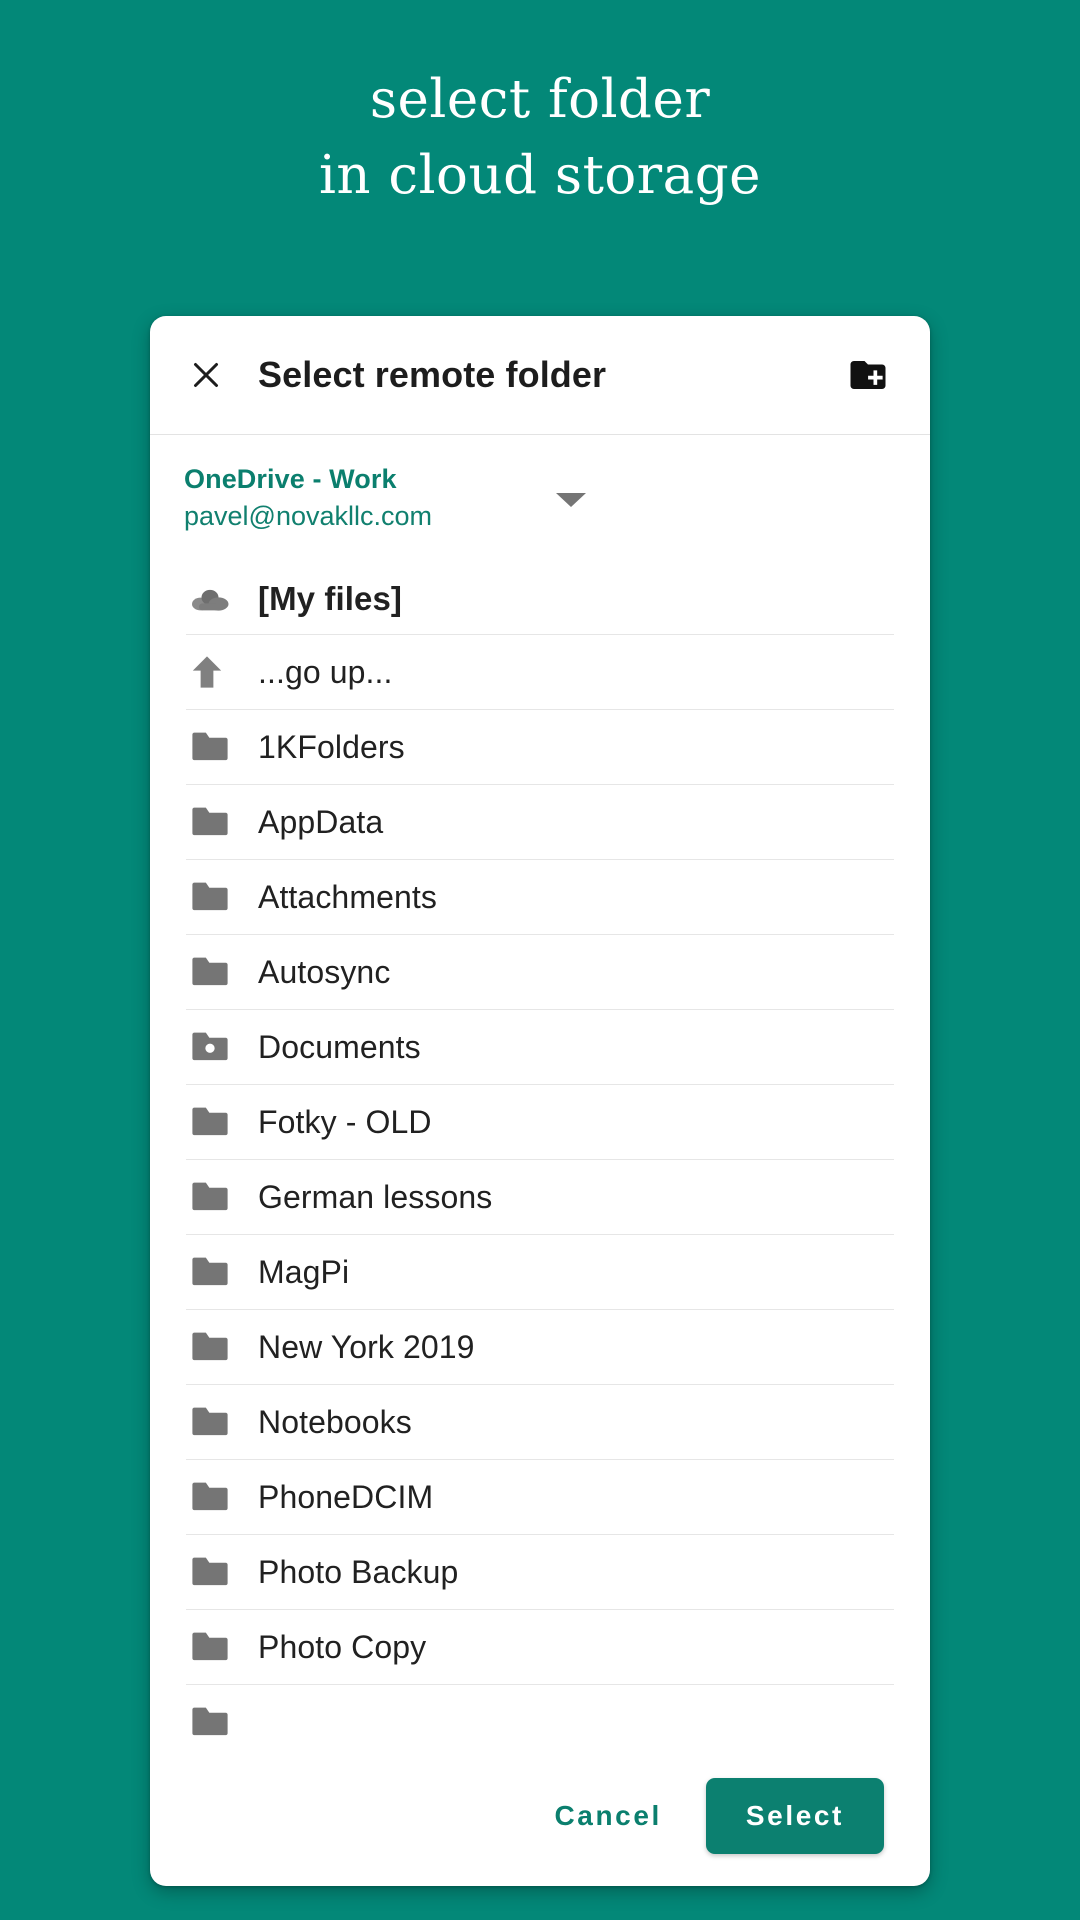 This screenshot has height=1920, width=1080. What do you see at coordinates (540, 1272) in the screenshot?
I see `list-item: MagPi` at bounding box center [540, 1272].